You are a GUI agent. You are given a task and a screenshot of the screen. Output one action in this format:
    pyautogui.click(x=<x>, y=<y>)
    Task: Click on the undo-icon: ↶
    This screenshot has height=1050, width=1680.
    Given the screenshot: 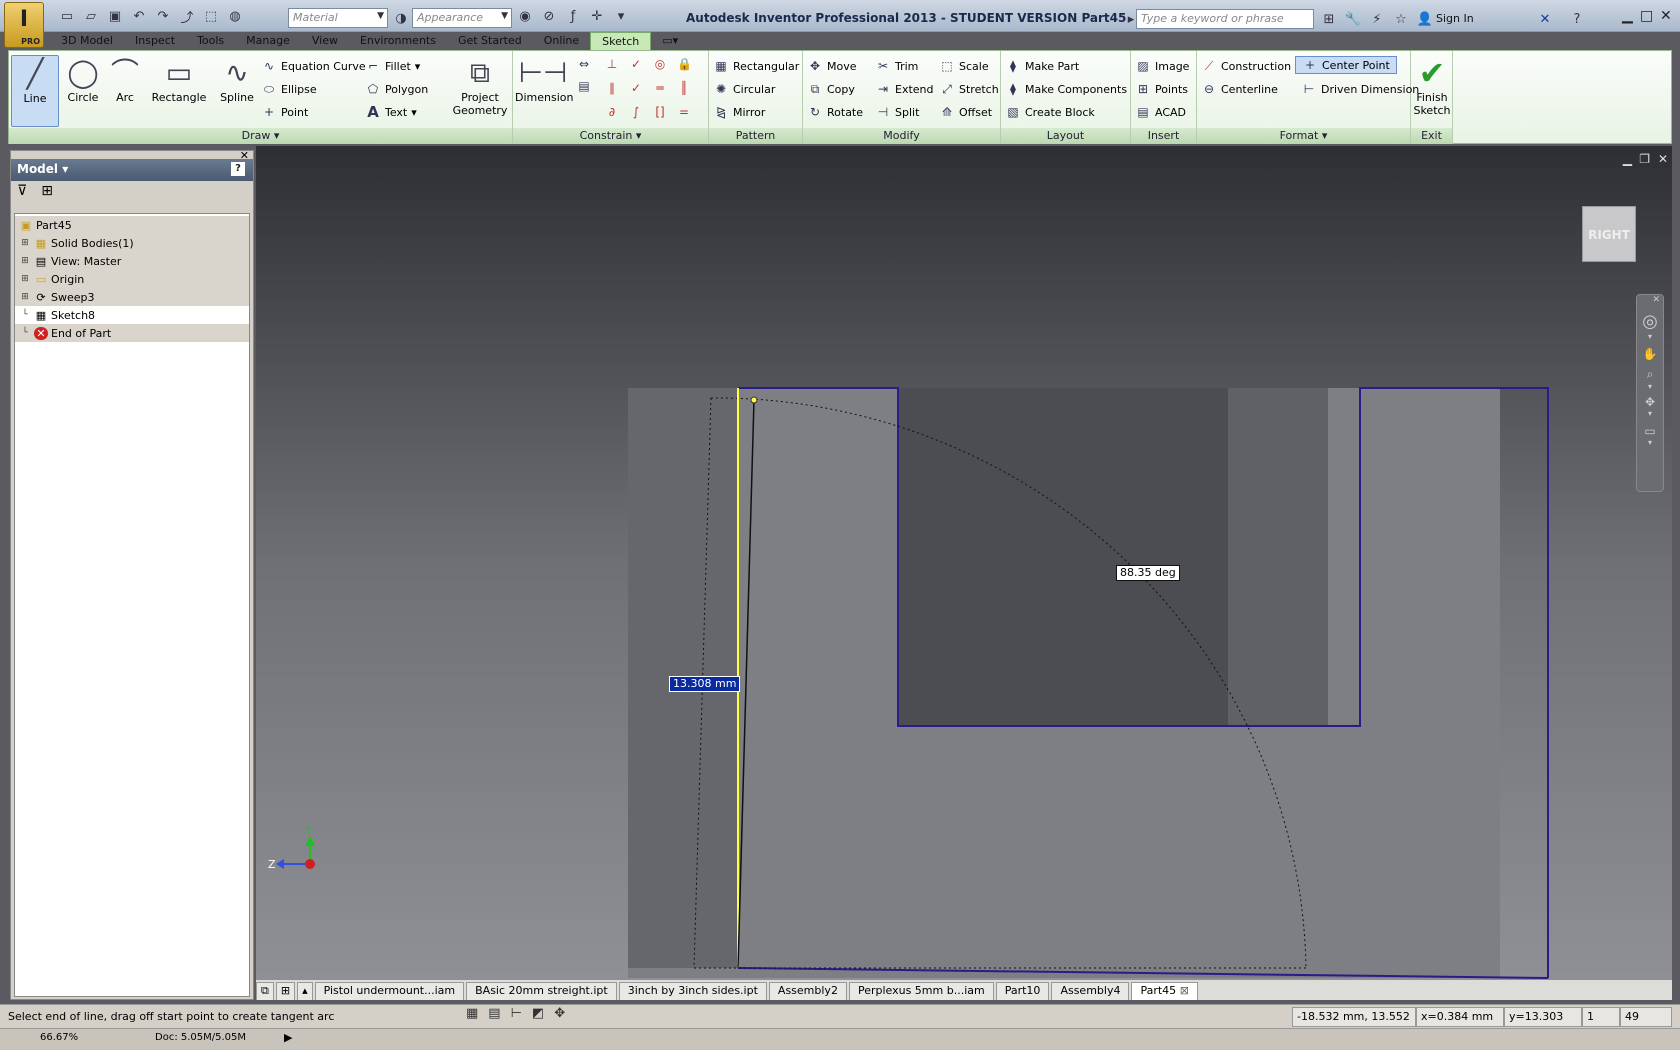 What is the action you would take?
    pyautogui.click(x=139, y=16)
    